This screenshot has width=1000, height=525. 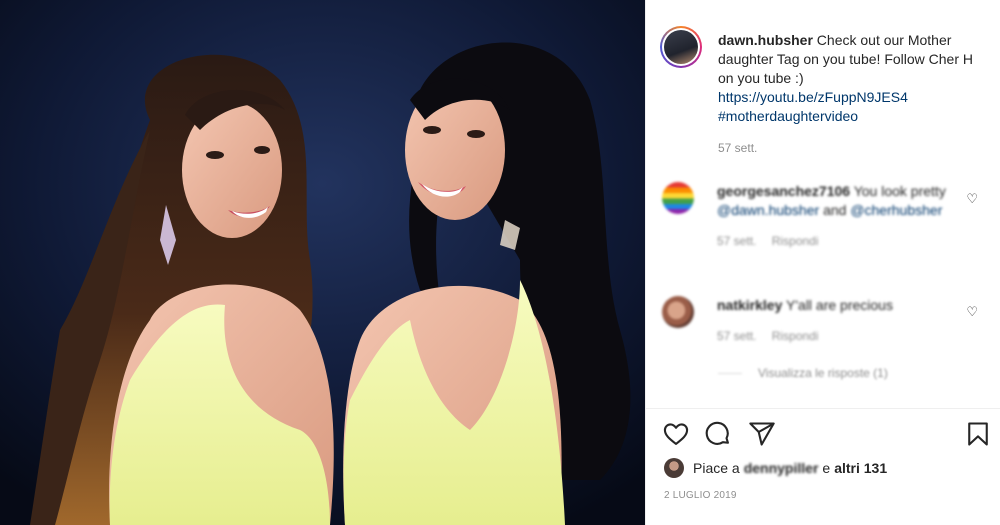 What do you see at coordinates (848, 116) in the screenshot?
I see `caption-hashtag: #motherdaughtervideo` at bounding box center [848, 116].